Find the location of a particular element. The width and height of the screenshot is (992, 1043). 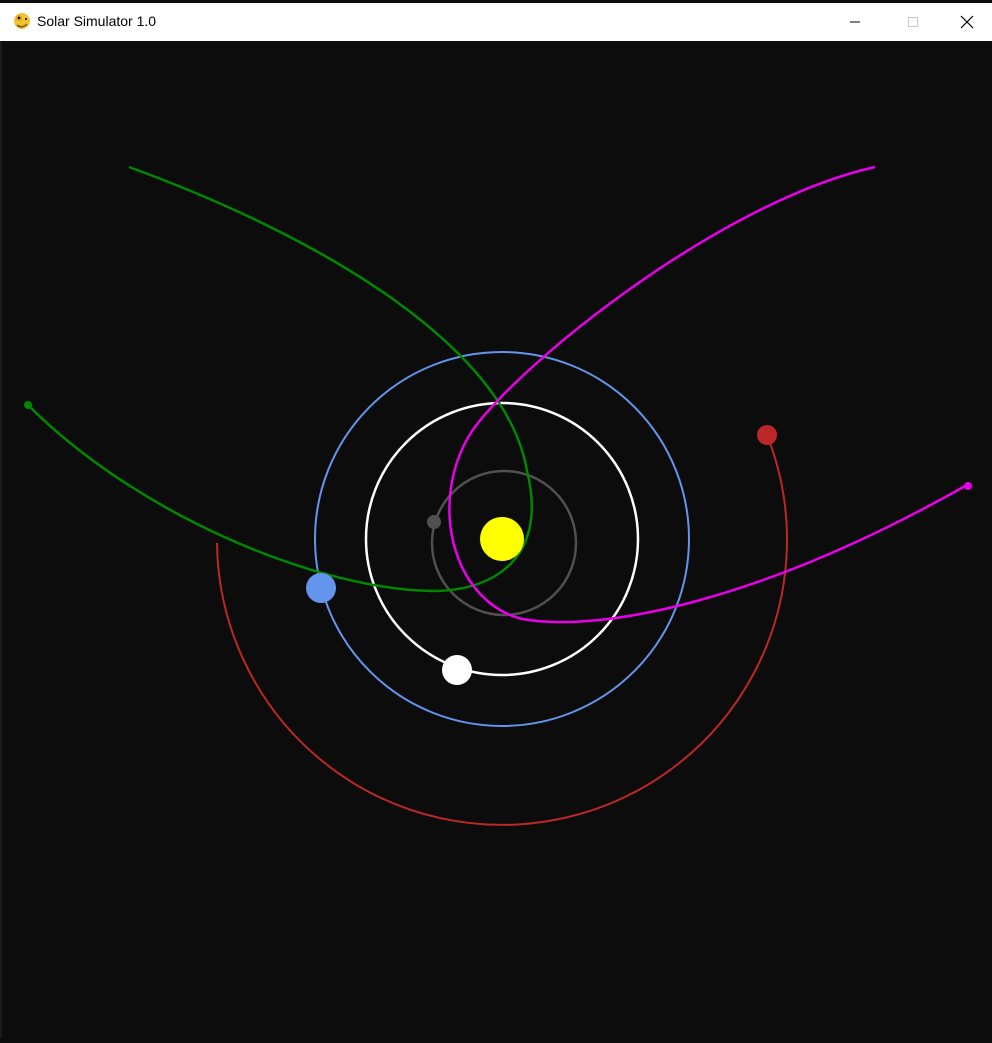

close-button is located at coordinates (967, 22).